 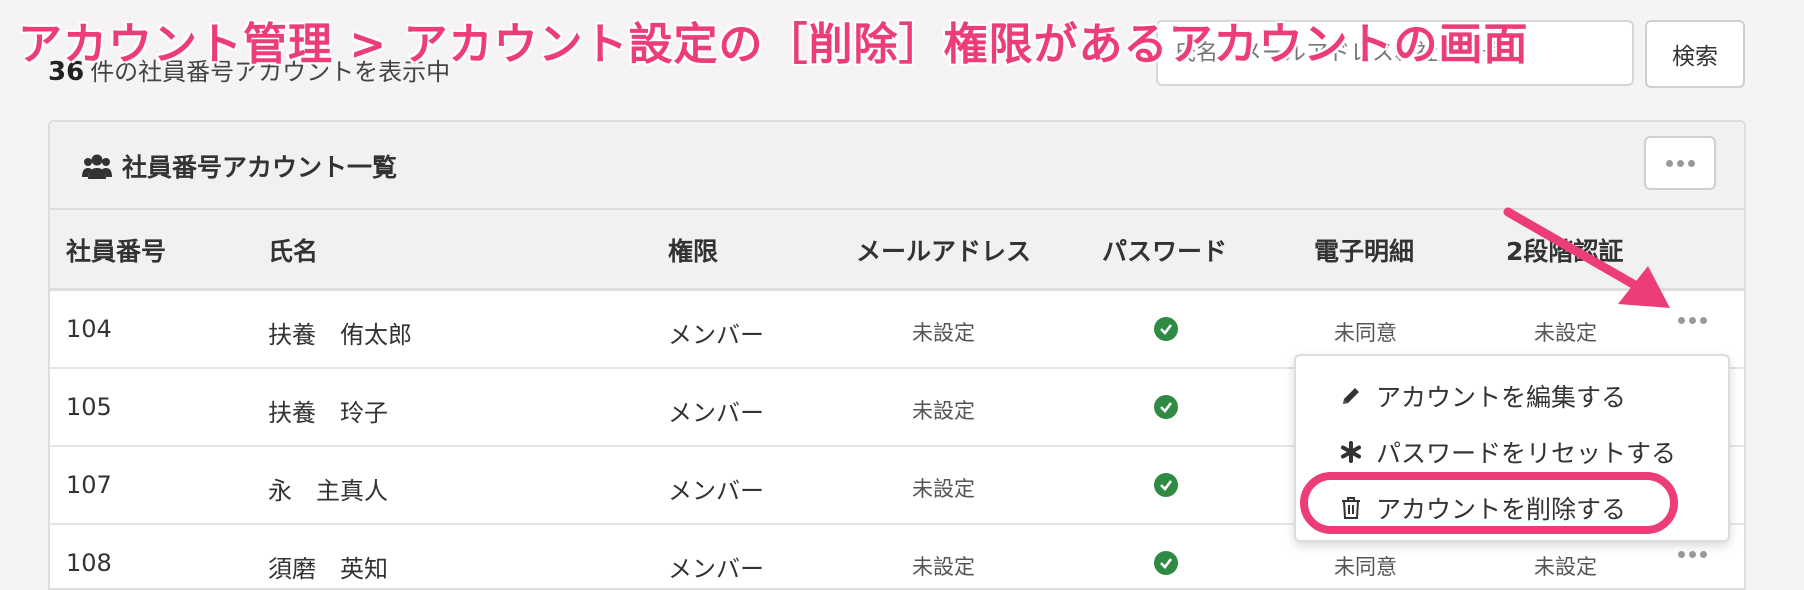 I want to click on menu-item-edit: アカウントを編集する, so click(x=1482, y=396).